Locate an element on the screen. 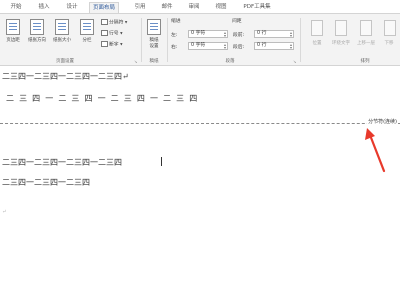 This screenshot has width=400, height=300. draft-paper-label: 稿纸 设置 is located at coordinates (154, 43).